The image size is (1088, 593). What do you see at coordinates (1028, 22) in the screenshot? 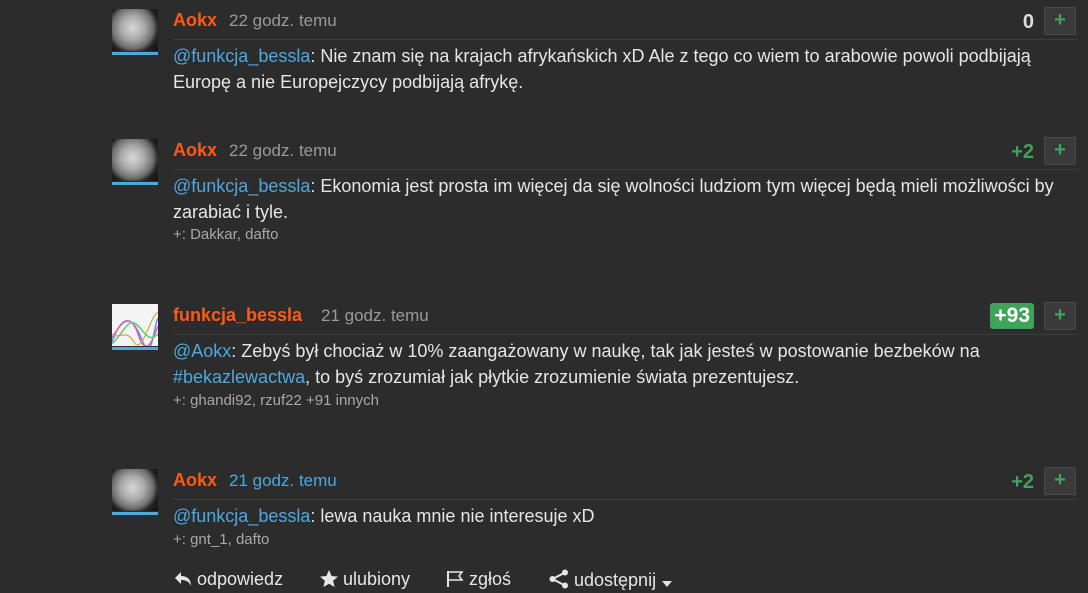
I see `vote-score: 0` at bounding box center [1028, 22].